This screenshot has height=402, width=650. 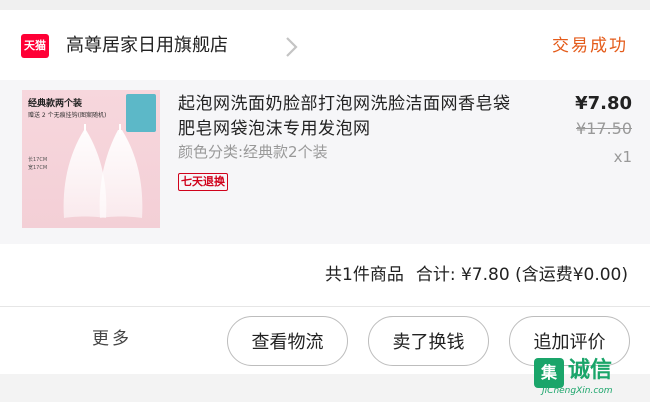 What do you see at coordinates (603, 103) in the screenshot?
I see `unit-price: ¥7.80` at bounding box center [603, 103].